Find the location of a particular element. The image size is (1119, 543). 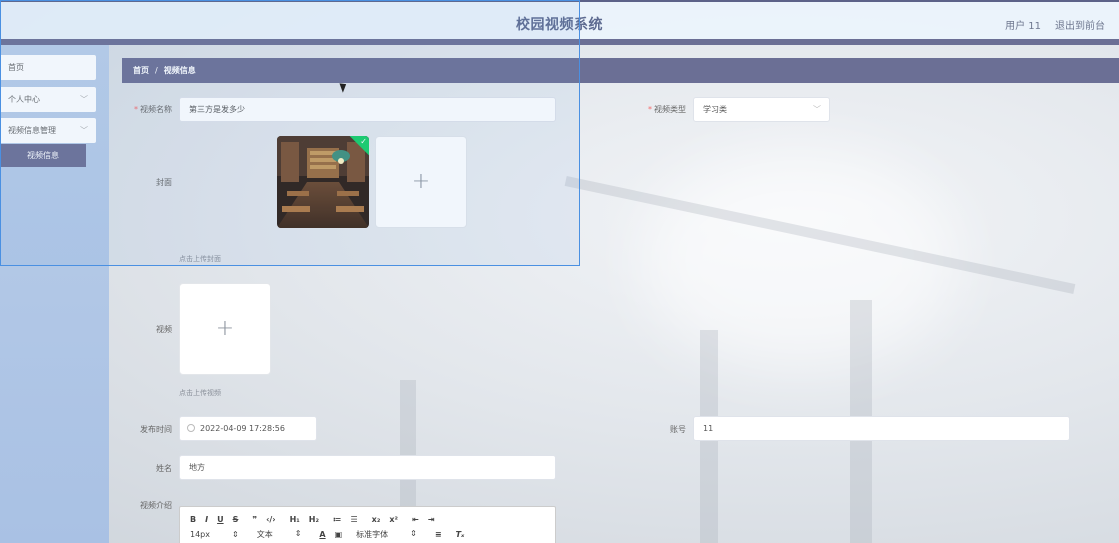

plus-icon: + is located at coordinates (225, 328).